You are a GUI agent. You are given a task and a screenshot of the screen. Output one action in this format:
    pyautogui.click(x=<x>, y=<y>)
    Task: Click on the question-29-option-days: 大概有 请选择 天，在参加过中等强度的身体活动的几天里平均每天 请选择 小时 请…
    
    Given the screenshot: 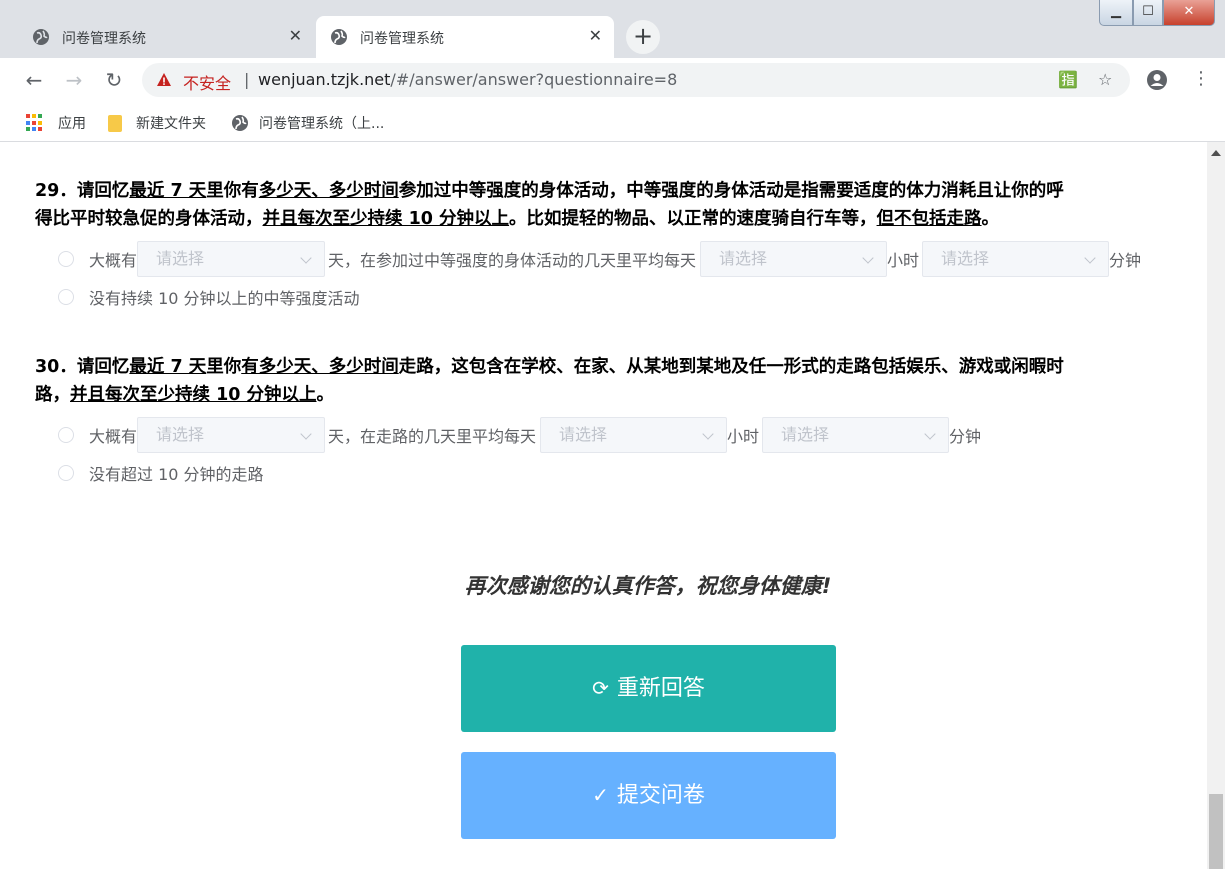 What is the action you would take?
    pyautogui.click(x=599, y=259)
    